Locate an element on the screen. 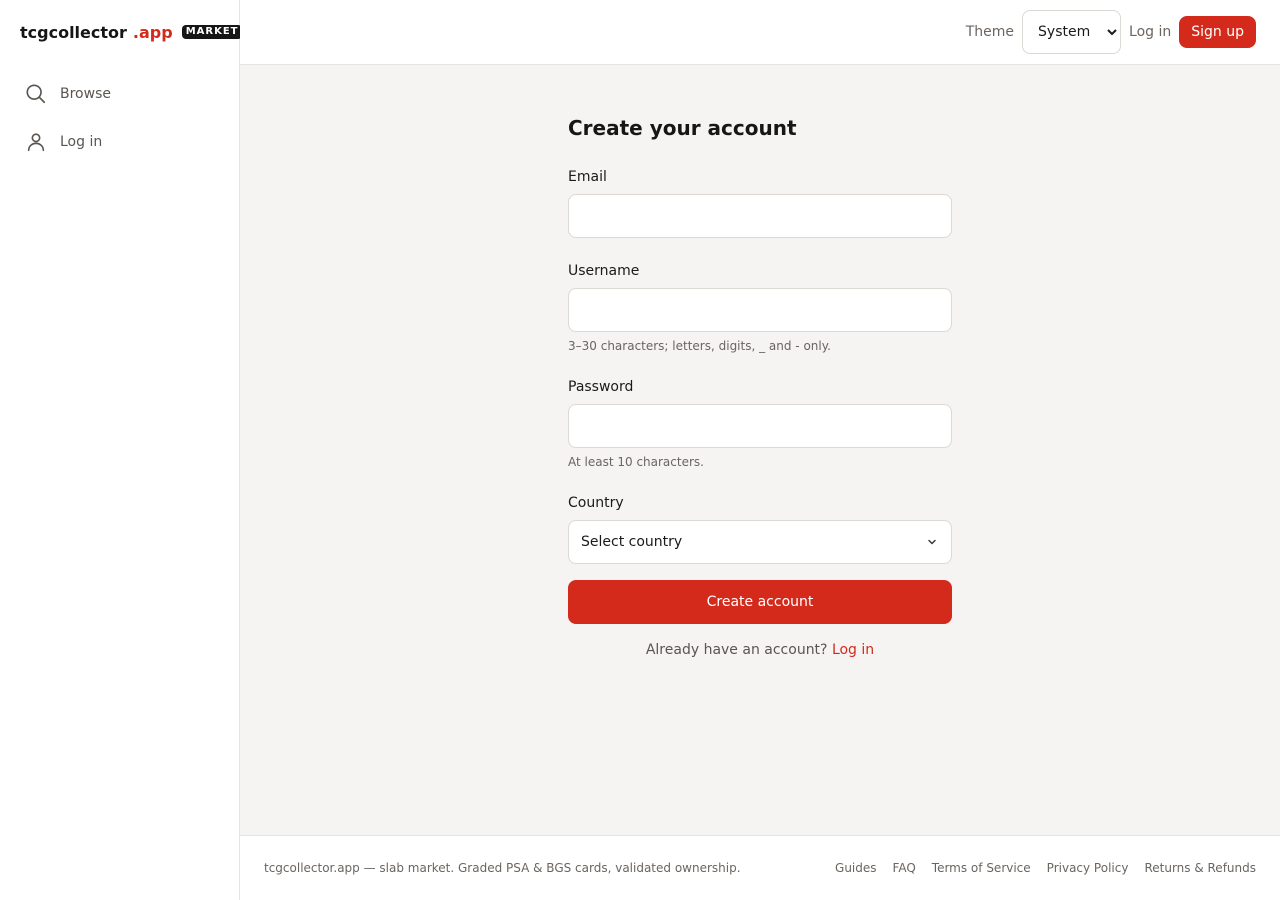 This screenshot has width=1280, height=900. footer-link-privacy: Privacy Policy is located at coordinates (1088, 868).